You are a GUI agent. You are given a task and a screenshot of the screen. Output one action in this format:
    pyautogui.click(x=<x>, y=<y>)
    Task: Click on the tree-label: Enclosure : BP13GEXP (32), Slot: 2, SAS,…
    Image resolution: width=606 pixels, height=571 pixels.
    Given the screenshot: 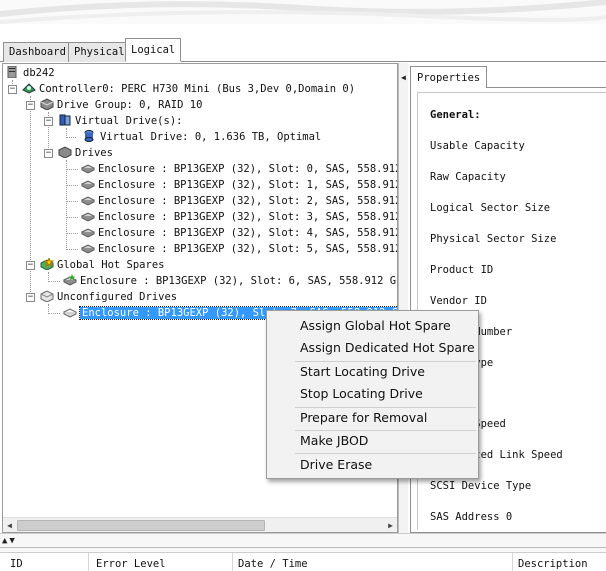 What is the action you would take?
    pyautogui.click(x=248, y=201)
    